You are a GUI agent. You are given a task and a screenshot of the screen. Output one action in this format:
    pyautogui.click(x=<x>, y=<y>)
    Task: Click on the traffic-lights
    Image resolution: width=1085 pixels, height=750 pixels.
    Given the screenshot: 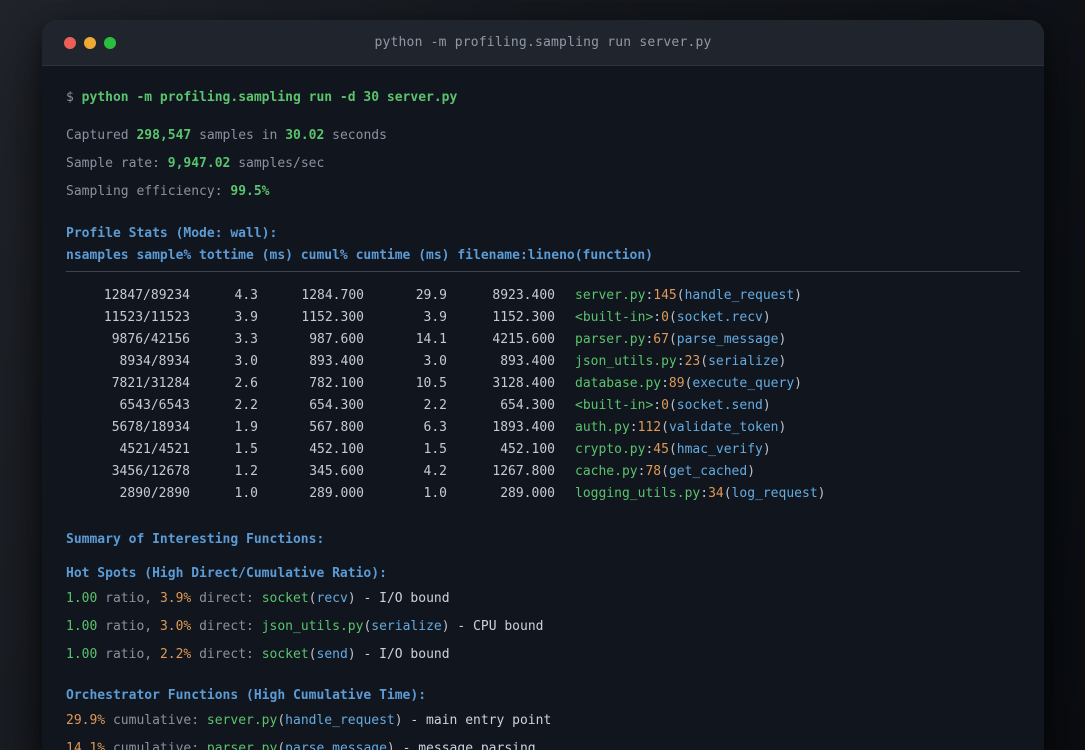 What is the action you would take?
    pyautogui.click(x=90, y=42)
    